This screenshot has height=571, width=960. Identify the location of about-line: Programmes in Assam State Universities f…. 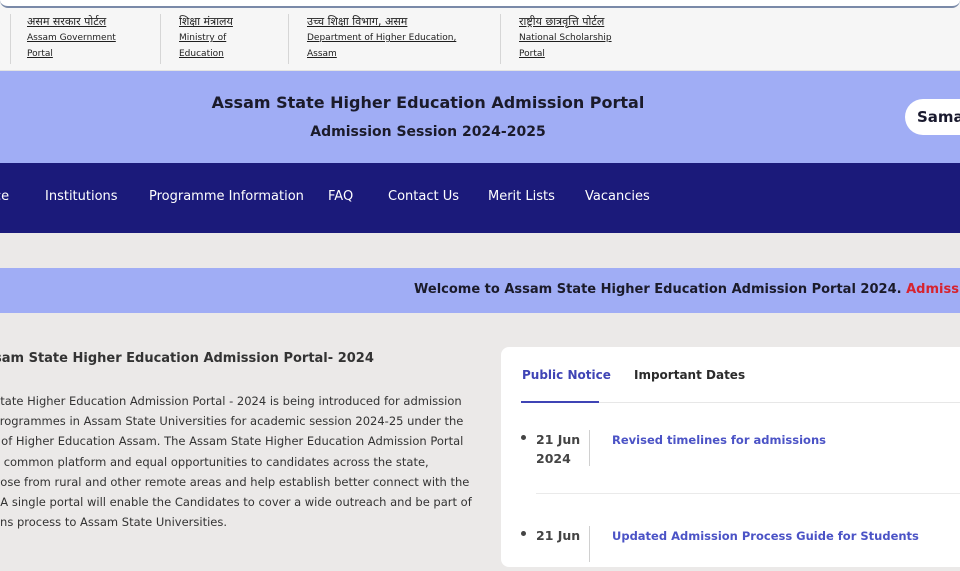
(232, 421).